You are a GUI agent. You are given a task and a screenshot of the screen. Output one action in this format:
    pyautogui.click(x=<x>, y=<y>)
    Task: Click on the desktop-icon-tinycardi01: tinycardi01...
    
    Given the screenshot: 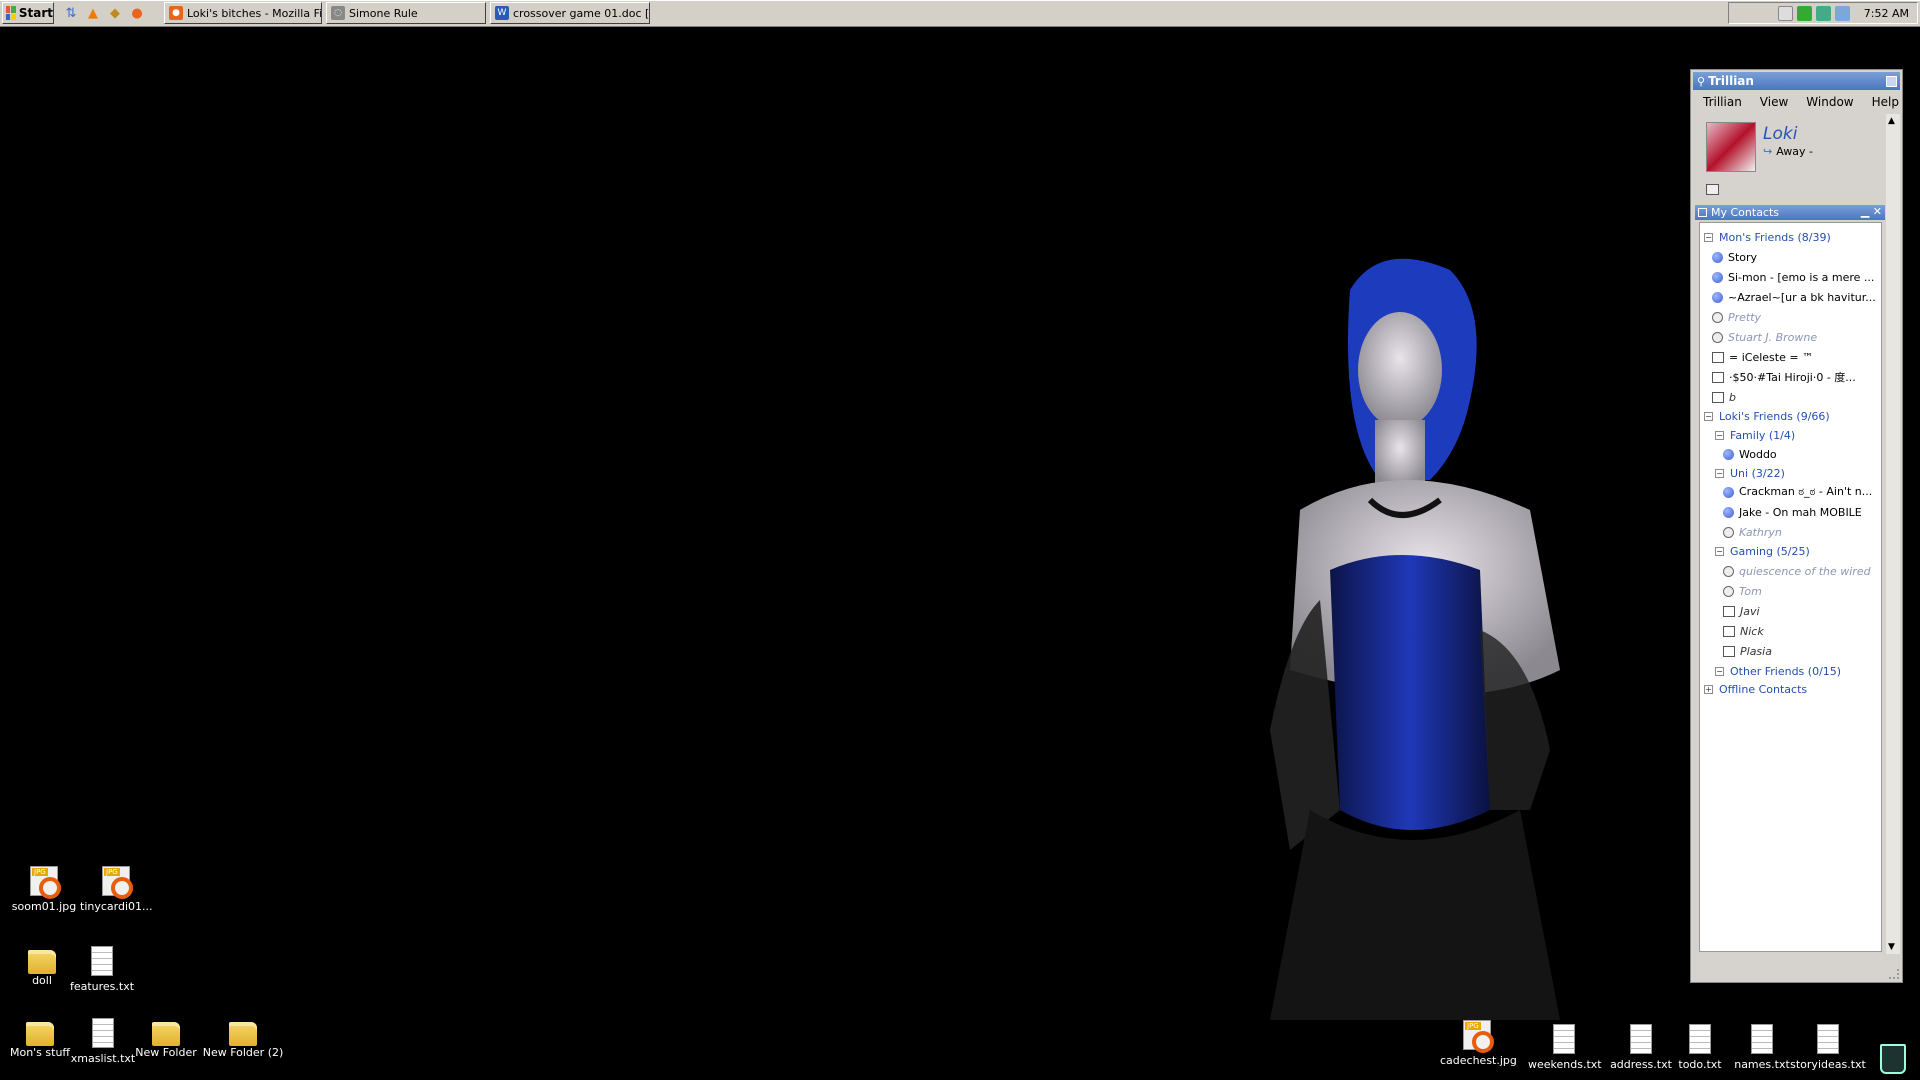 What is the action you would take?
    pyautogui.click(x=116, y=889)
    